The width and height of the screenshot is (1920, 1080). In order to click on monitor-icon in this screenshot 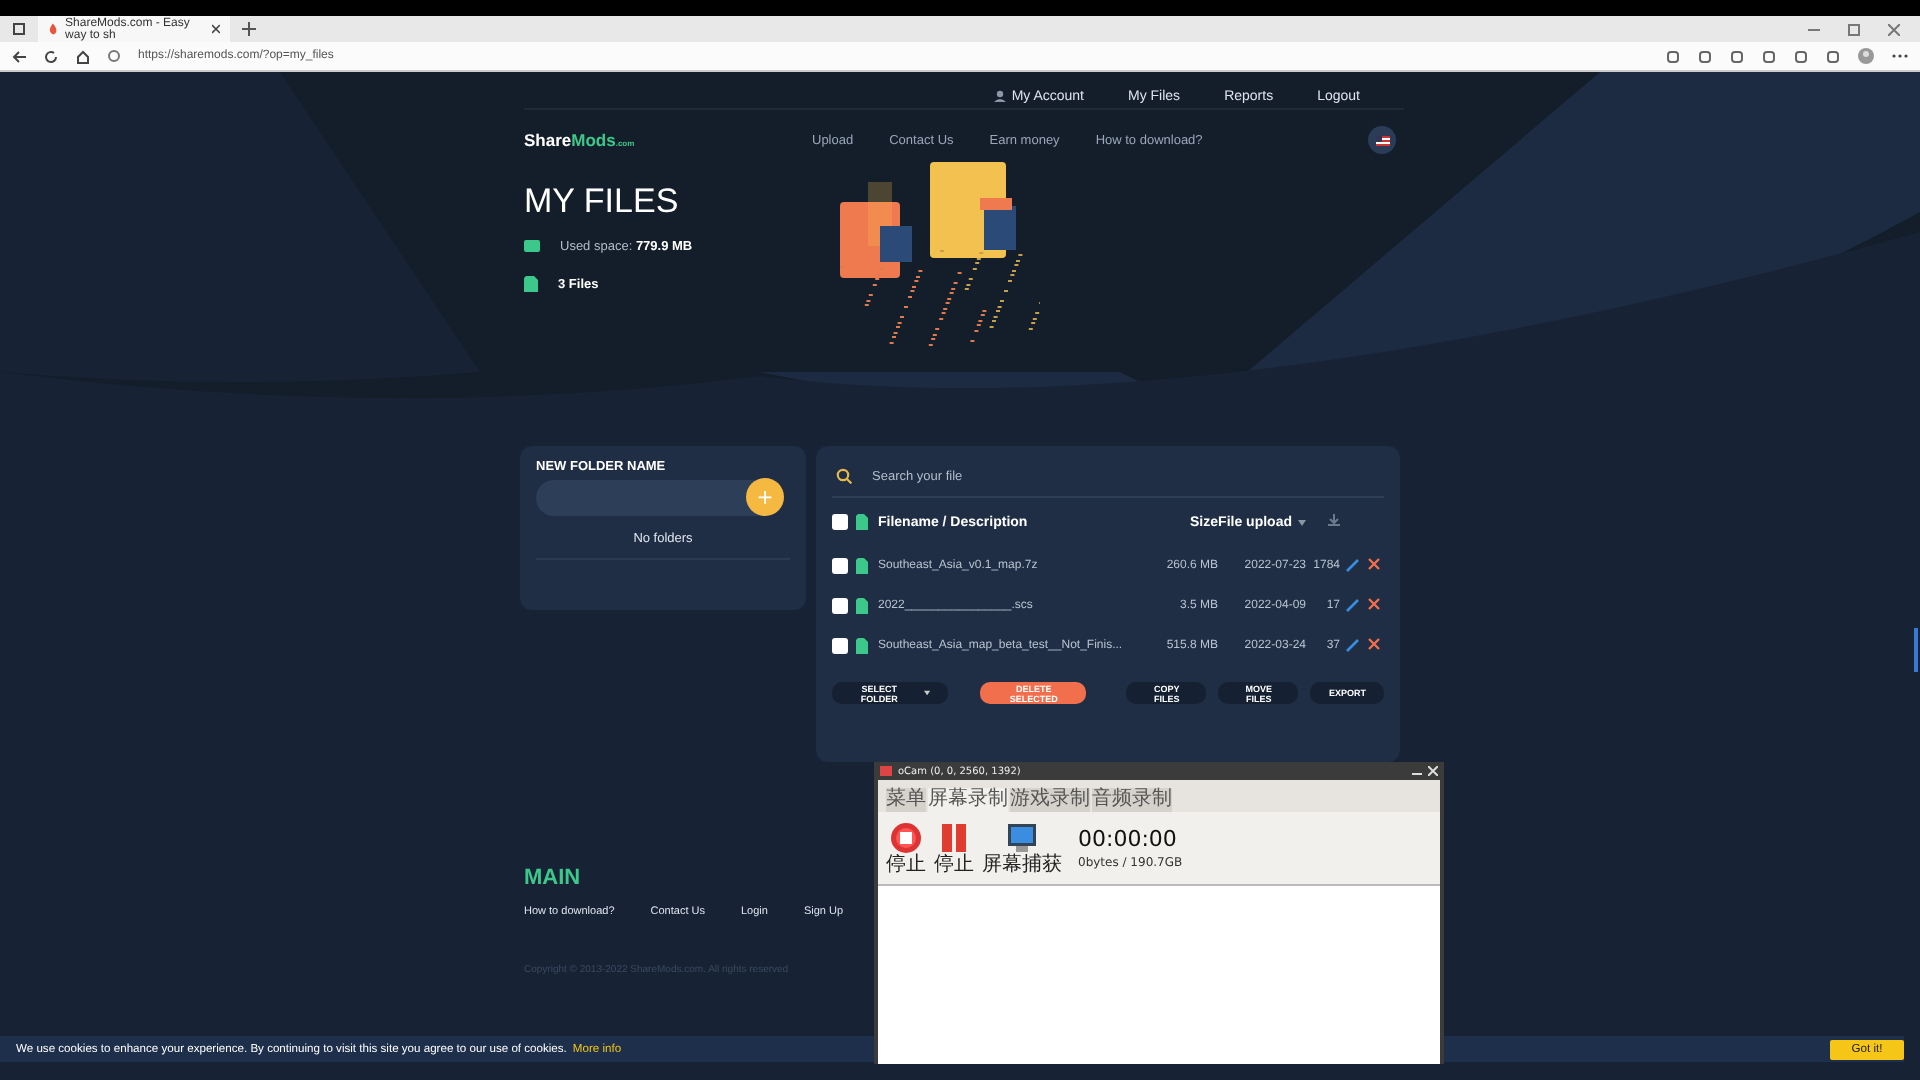, I will do `click(1022, 837)`.